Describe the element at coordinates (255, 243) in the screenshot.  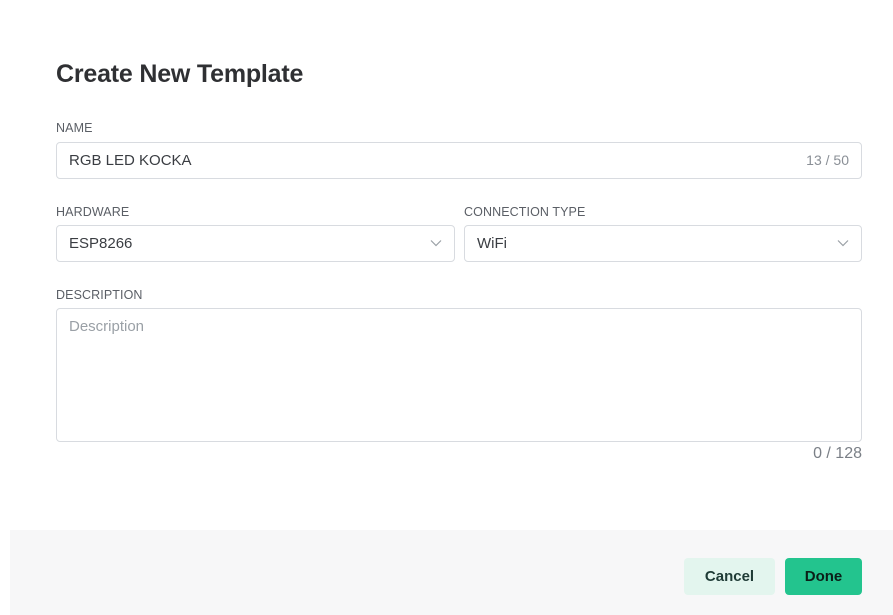
I see `hardware-select: ESP8266` at that location.